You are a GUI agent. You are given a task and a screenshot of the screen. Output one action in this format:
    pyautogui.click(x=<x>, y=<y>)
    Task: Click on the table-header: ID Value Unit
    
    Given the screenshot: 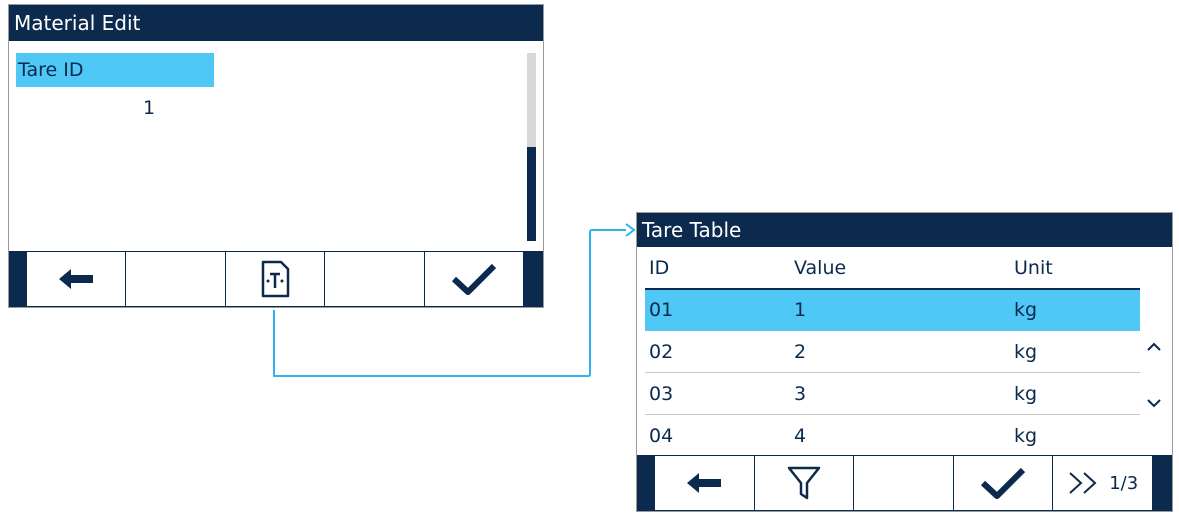 What is the action you would take?
    pyautogui.click(x=904, y=268)
    